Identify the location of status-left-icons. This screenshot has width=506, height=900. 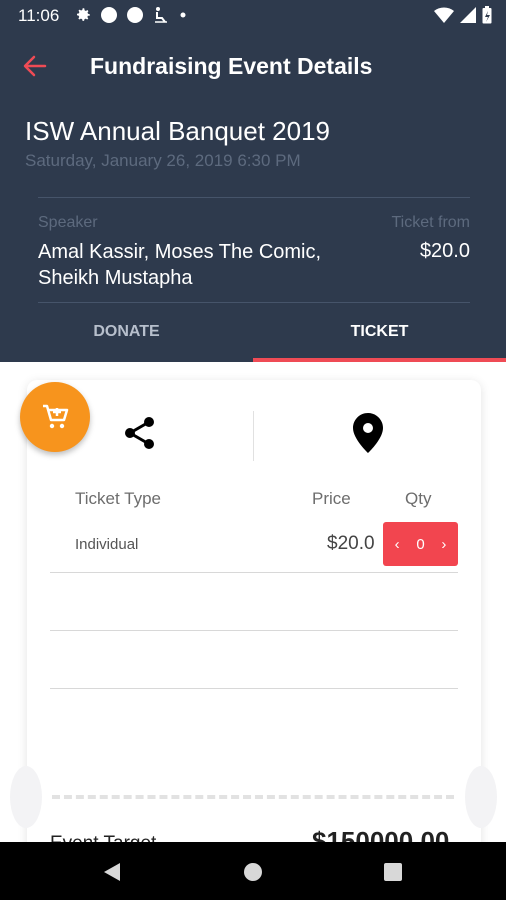
(131, 15).